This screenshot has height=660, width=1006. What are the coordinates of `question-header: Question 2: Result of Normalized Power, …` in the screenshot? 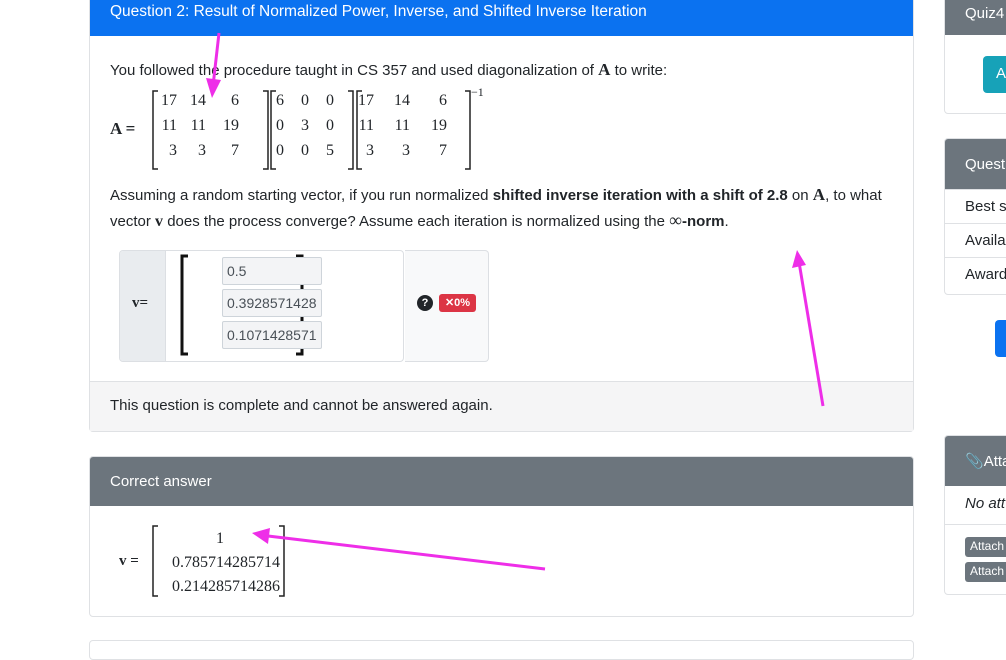 It's located at (501, 18).